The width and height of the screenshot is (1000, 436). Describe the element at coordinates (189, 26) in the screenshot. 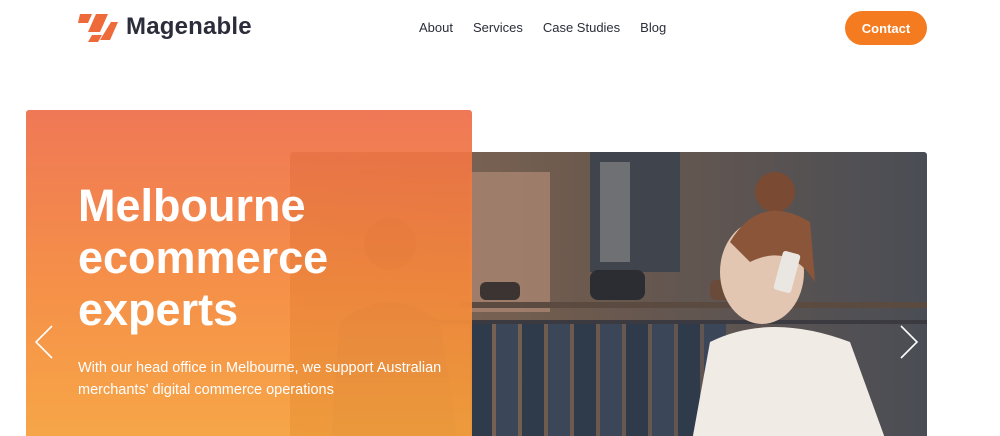

I see `logo-wordmark: Magenable` at that location.